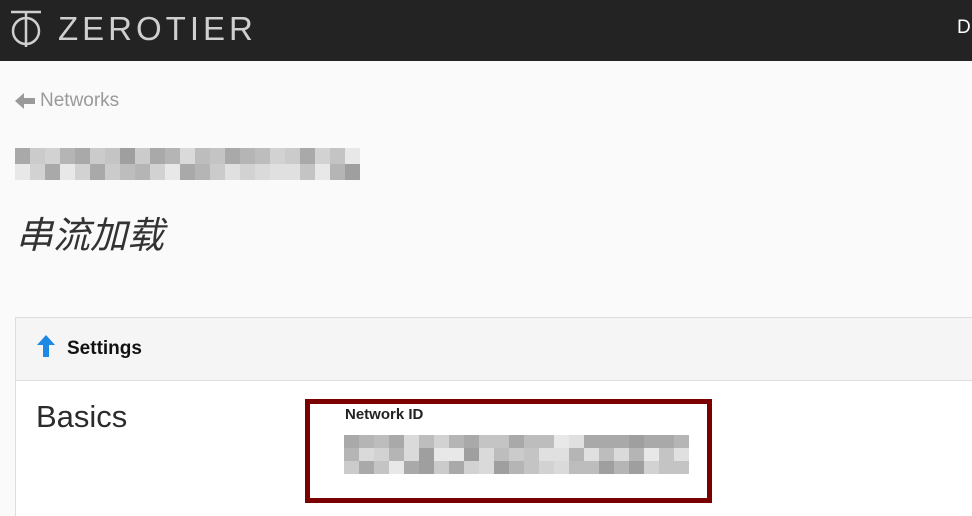 This screenshot has width=972, height=516. I want to click on zerotier-logo: ZEROTIER, so click(133, 29).